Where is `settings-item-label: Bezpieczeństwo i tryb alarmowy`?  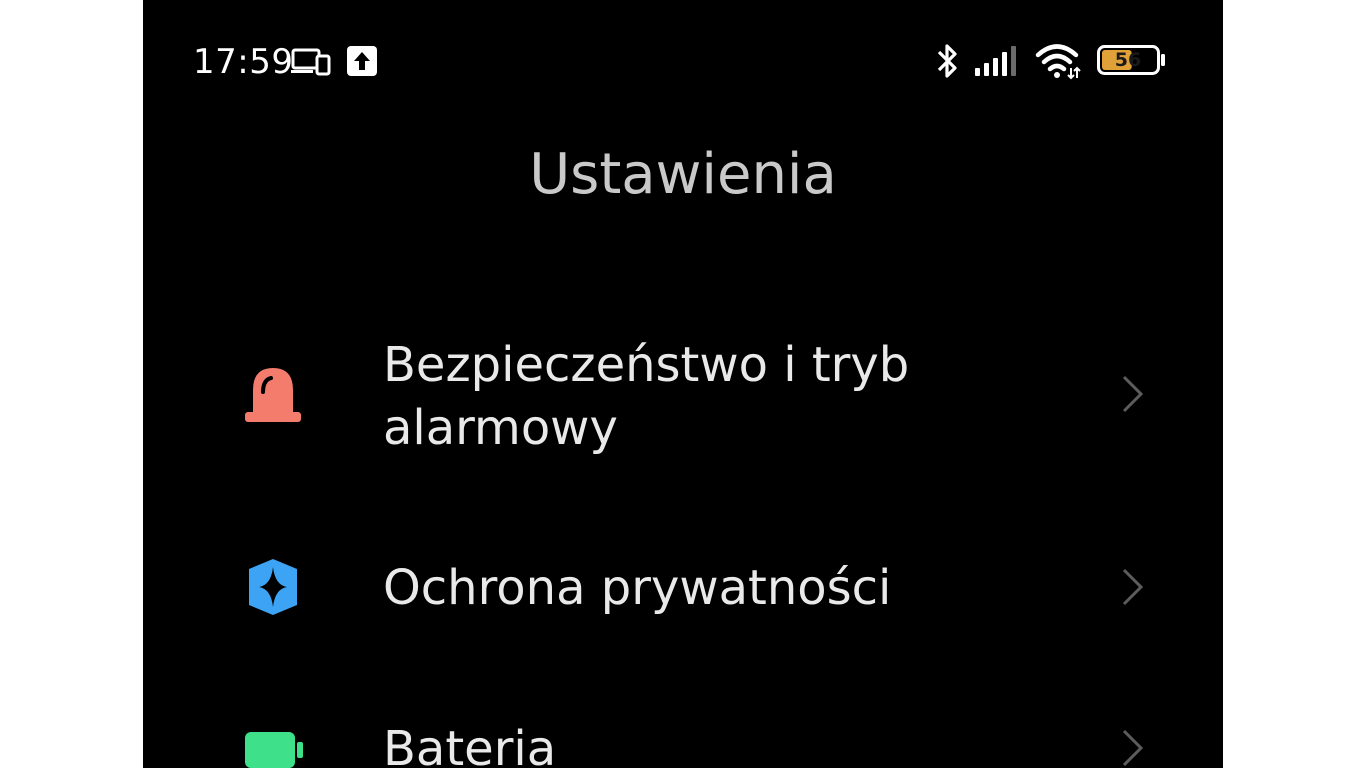
settings-item-label: Bezpieczeństwo i tryb alarmowy is located at coordinates (646, 396).